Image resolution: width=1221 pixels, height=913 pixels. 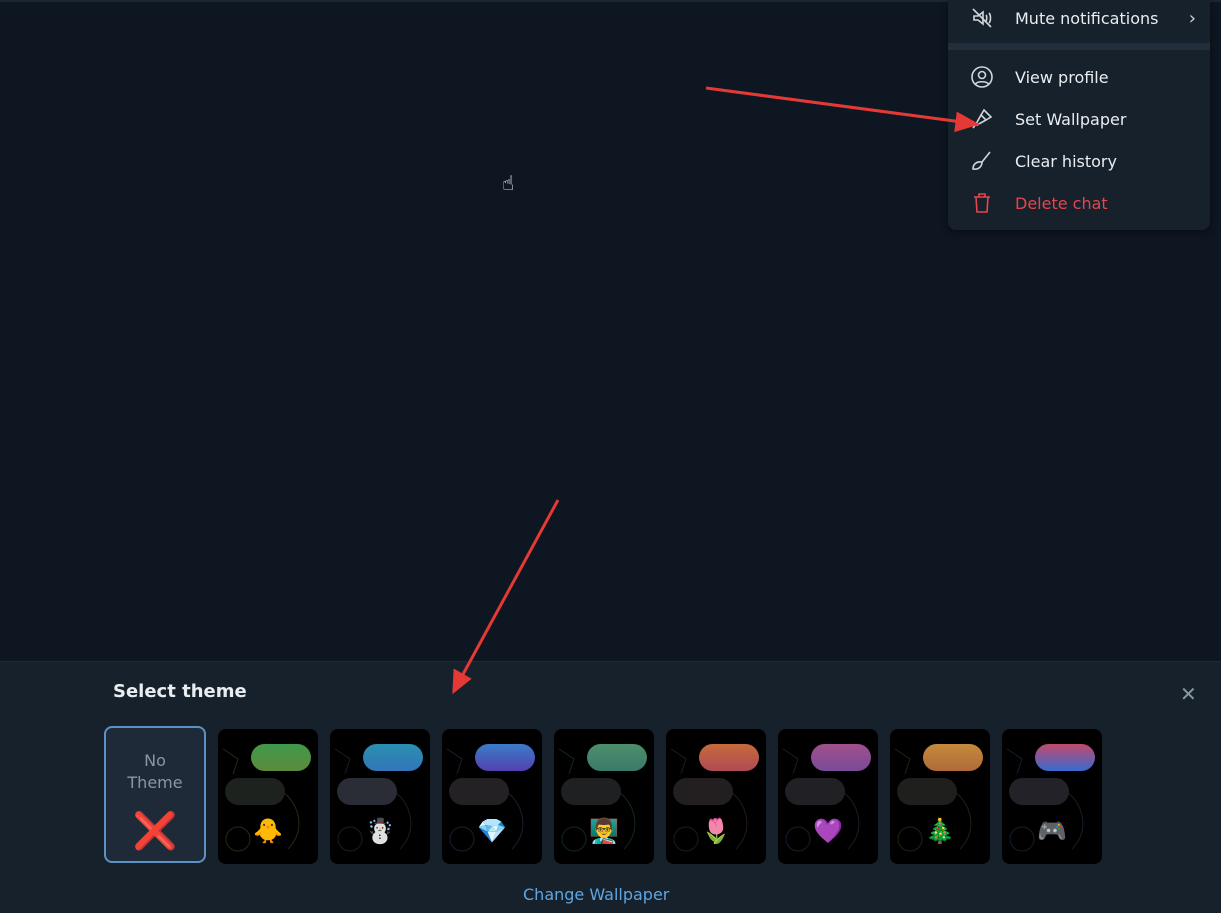 What do you see at coordinates (155, 771) in the screenshot?
I see `no-theme-label: No Theme` at bounding box center [155, 771].